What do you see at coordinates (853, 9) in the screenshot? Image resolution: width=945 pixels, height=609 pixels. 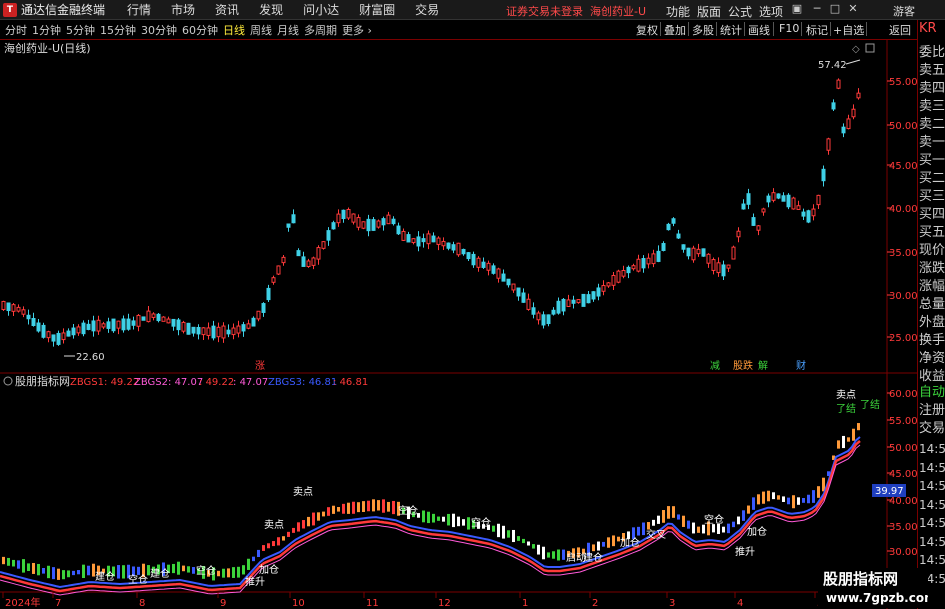 I see `close-icon: ✕` at bounding box center [853, 9].